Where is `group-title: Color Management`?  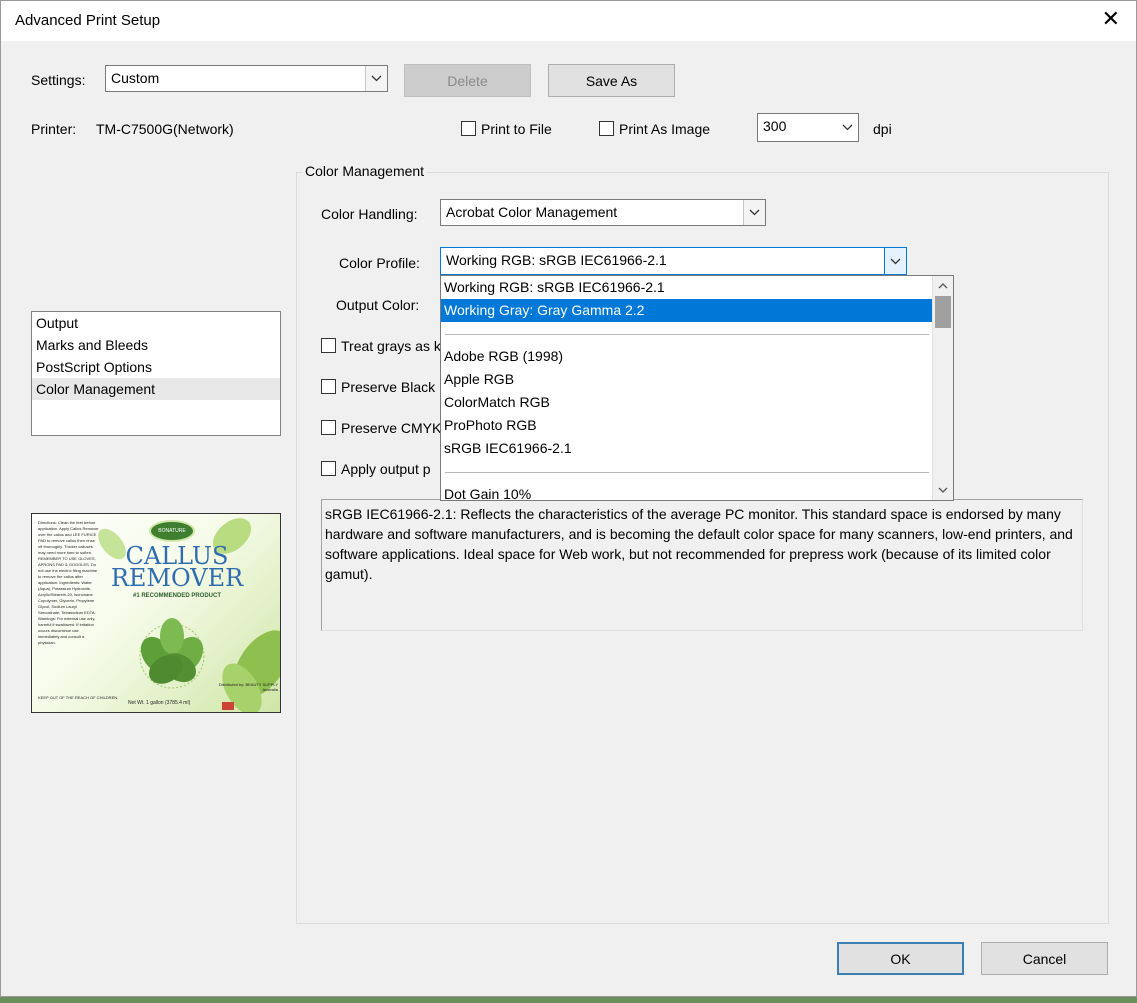 group-title: Color Management is located at coordinates (365, 171).